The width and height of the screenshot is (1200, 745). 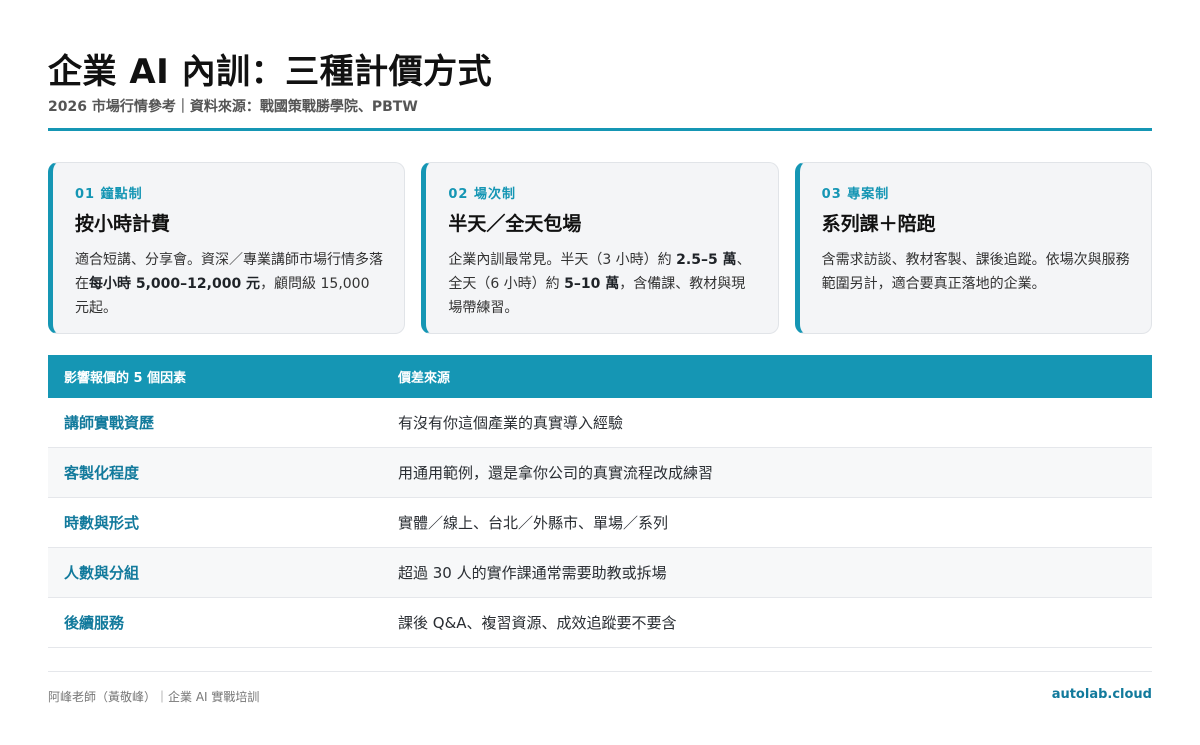 I want to click on card-title: 半天／全天包場, so click(x=515, y=224).